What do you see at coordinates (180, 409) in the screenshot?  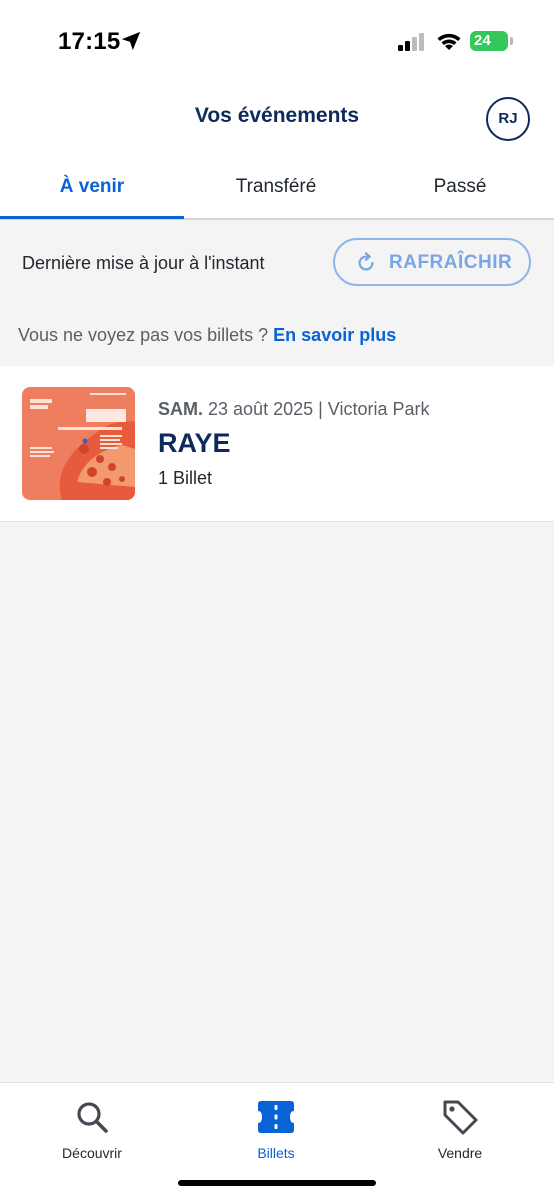 I see `event-day: SAM.` at bounding box center [180, 409].